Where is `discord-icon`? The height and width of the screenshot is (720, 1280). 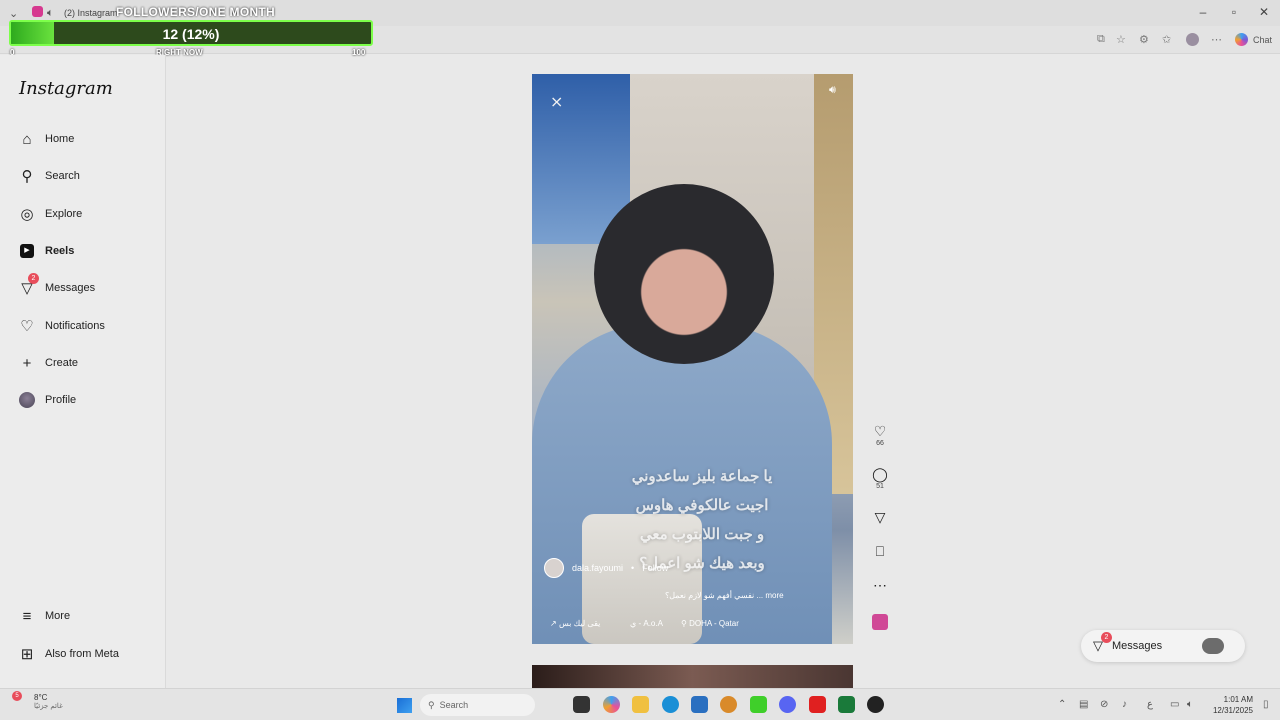 discord-icon is located at coordinates (787, 704).